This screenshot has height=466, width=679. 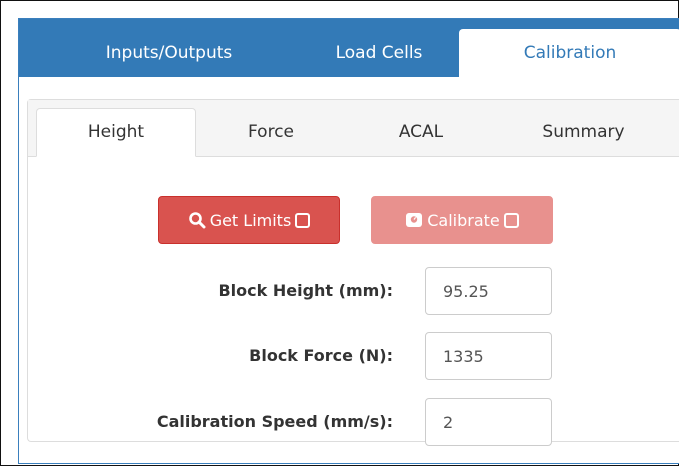 What do you see at coordinates (197, 220) in the screenshot?
I see `search-icon` at bounding box center [197, 220].